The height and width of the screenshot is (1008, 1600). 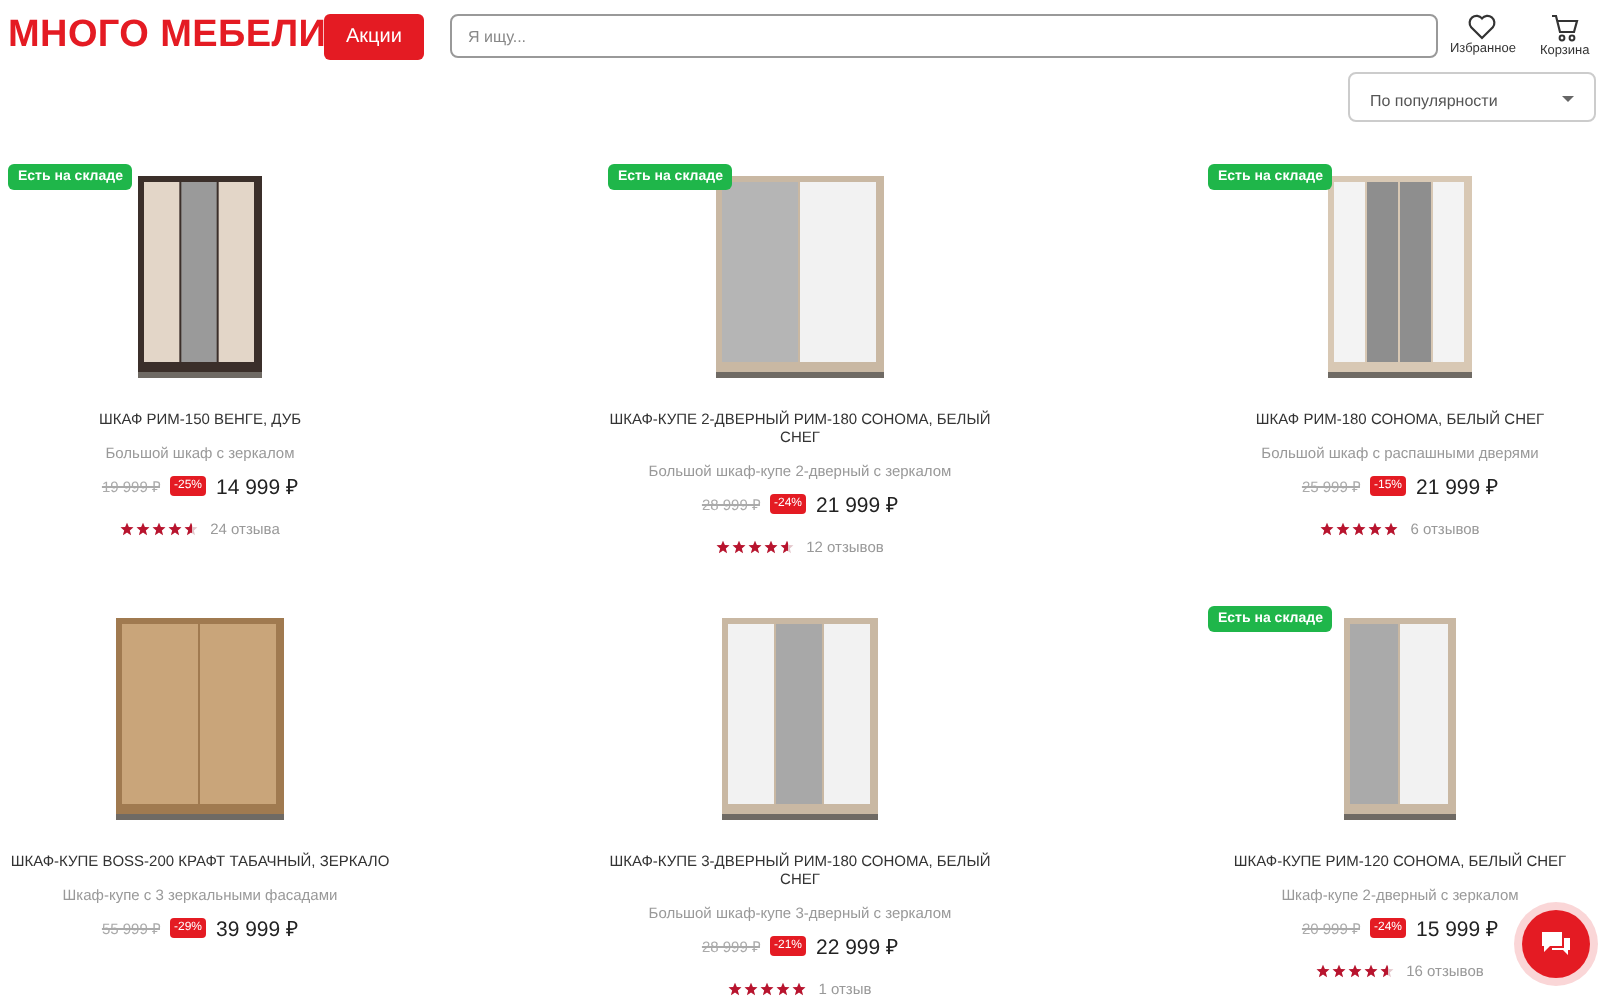 I want to click on chat-button, so click(x=1556, y=944).